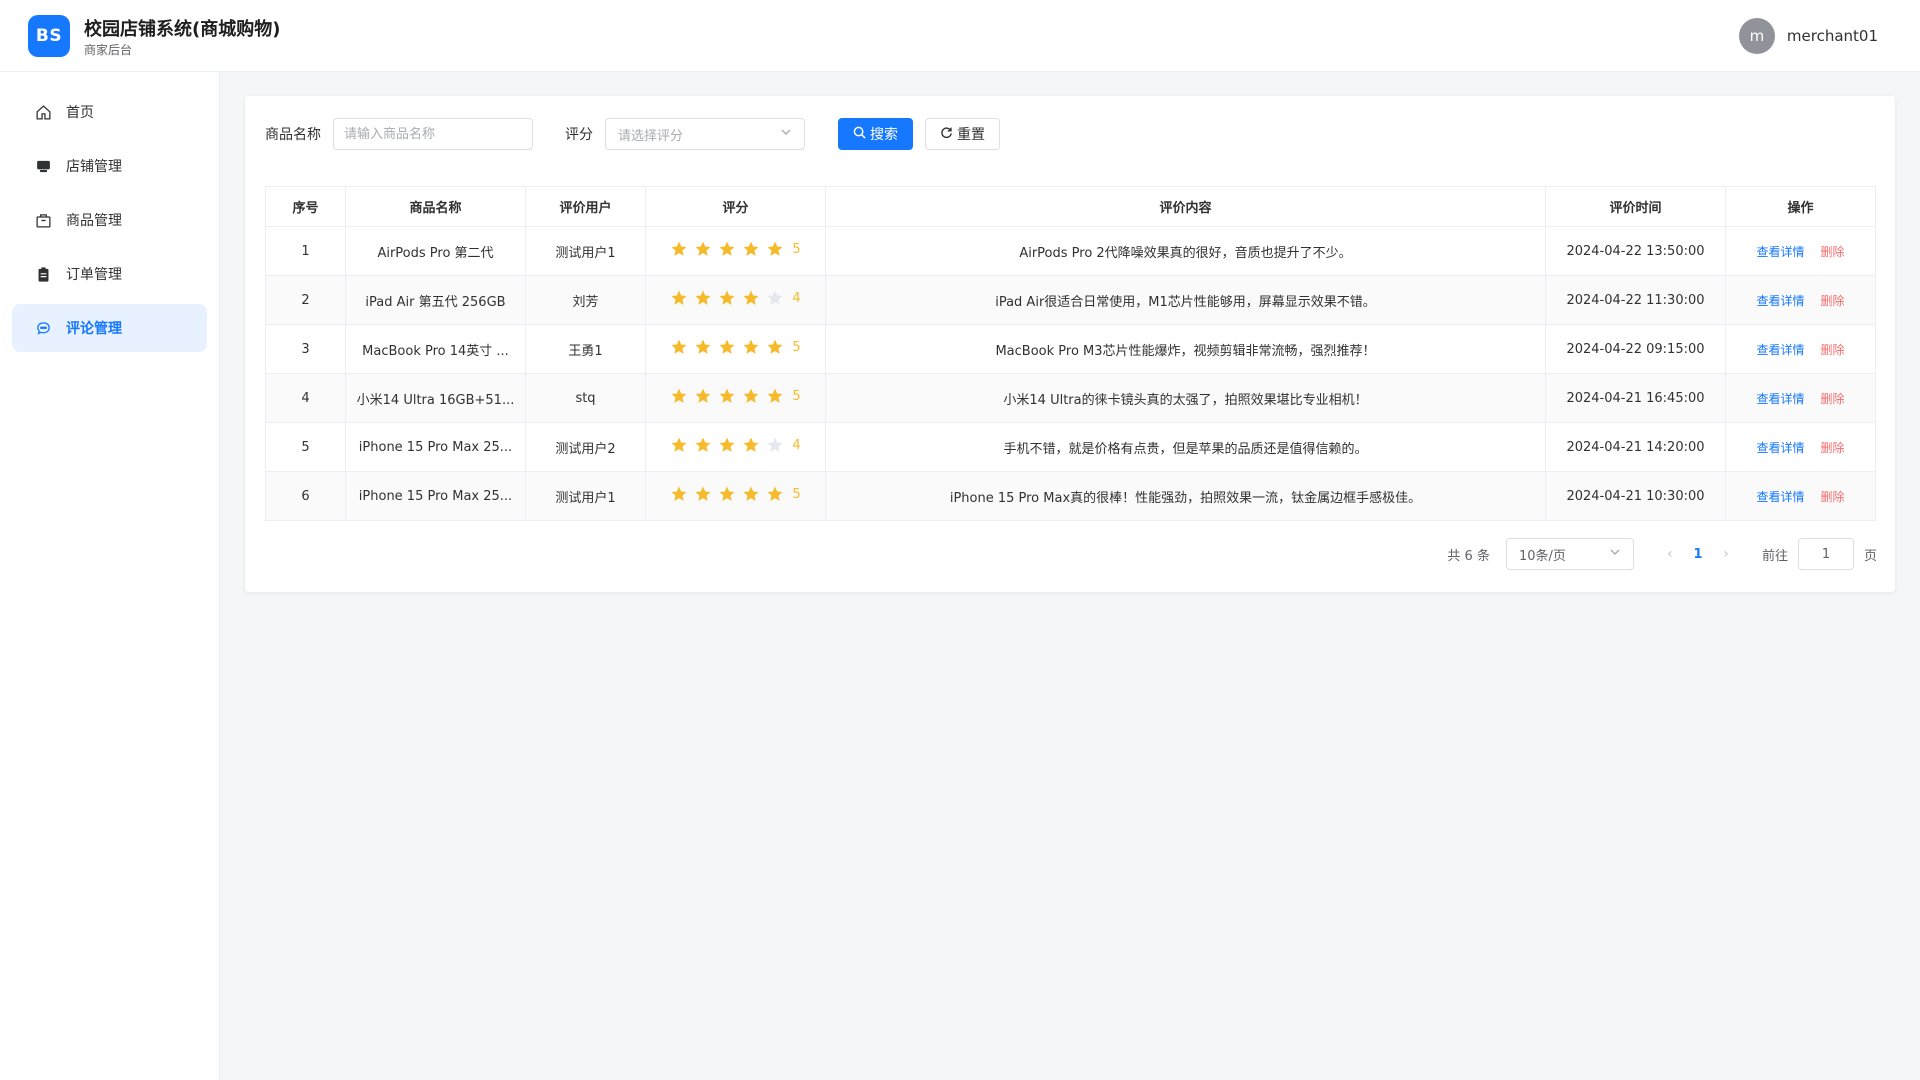 Image resolution: width=1920 pixels, height=1080 pixels. I want to click on user-menu: m merchant01, so click(1808, 36).